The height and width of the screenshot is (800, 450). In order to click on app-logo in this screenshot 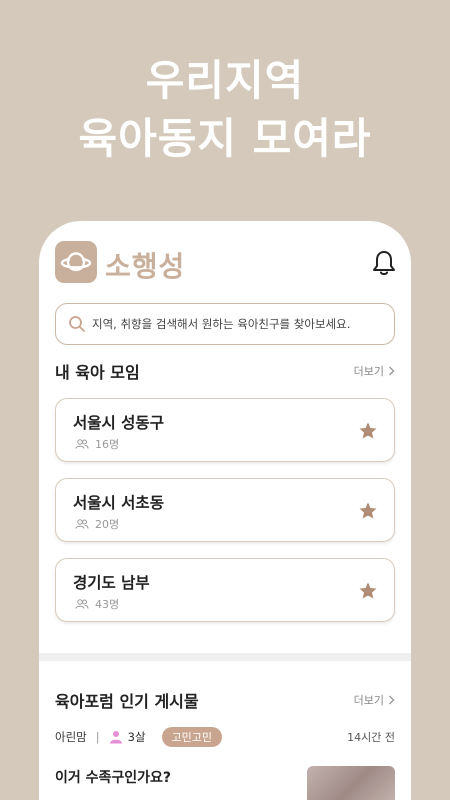, I will do `click(76, 262)`.